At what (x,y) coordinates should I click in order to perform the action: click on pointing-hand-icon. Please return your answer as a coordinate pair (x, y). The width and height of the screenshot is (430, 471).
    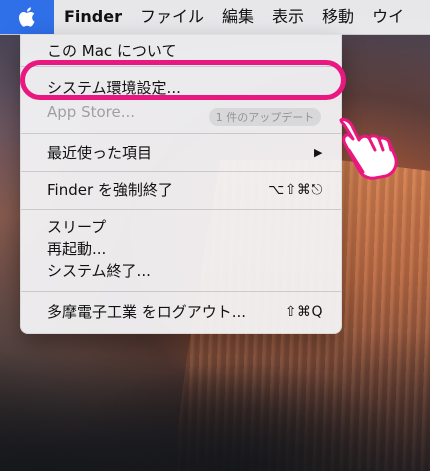
    Looking at the image, I should click on (370, 145).